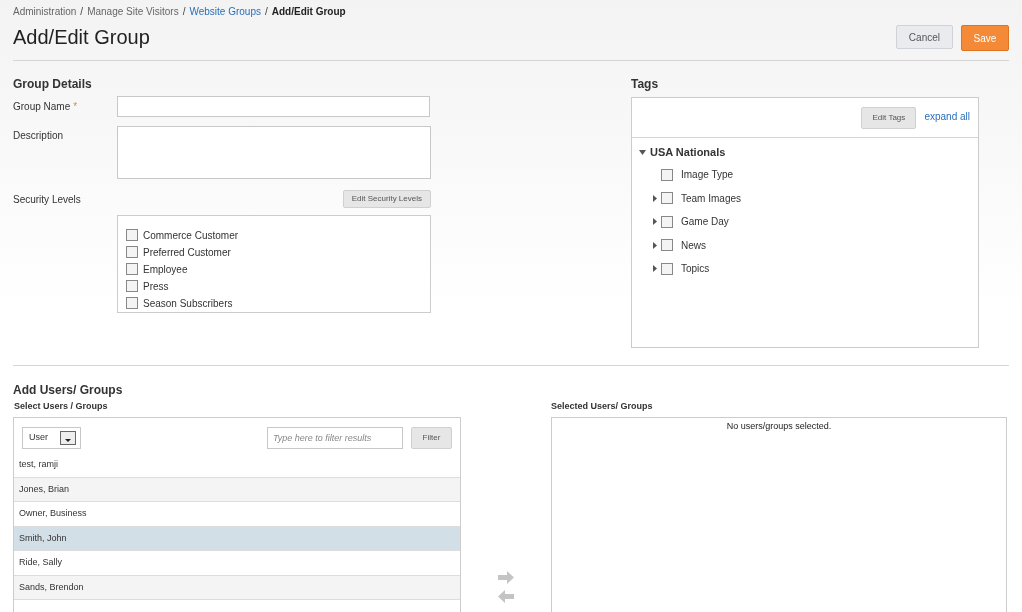  What do you see at coordinates (645, 83) in the screenshot?
I see `section-heading: Tags` at bounding box center [645, 83].